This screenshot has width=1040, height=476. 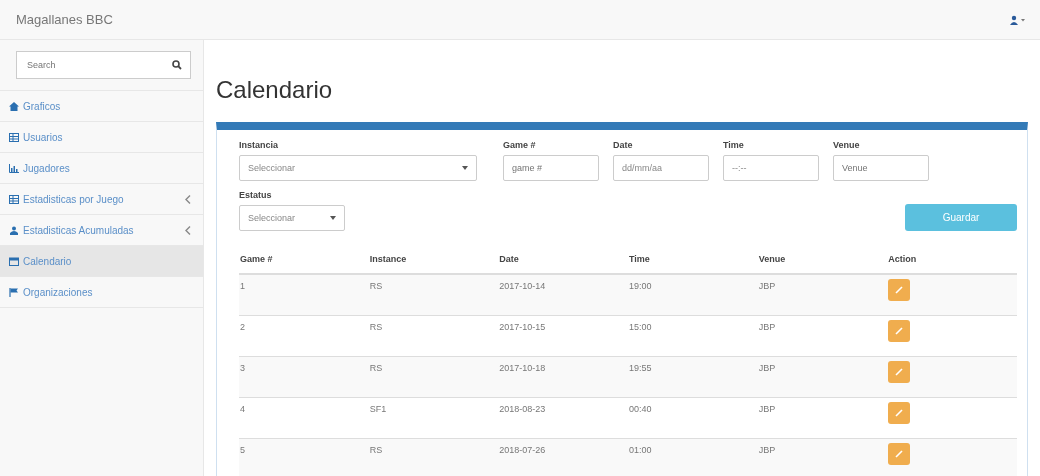 I want to click on brand-title: Magallanes BBC, so click(x=64, y=19).